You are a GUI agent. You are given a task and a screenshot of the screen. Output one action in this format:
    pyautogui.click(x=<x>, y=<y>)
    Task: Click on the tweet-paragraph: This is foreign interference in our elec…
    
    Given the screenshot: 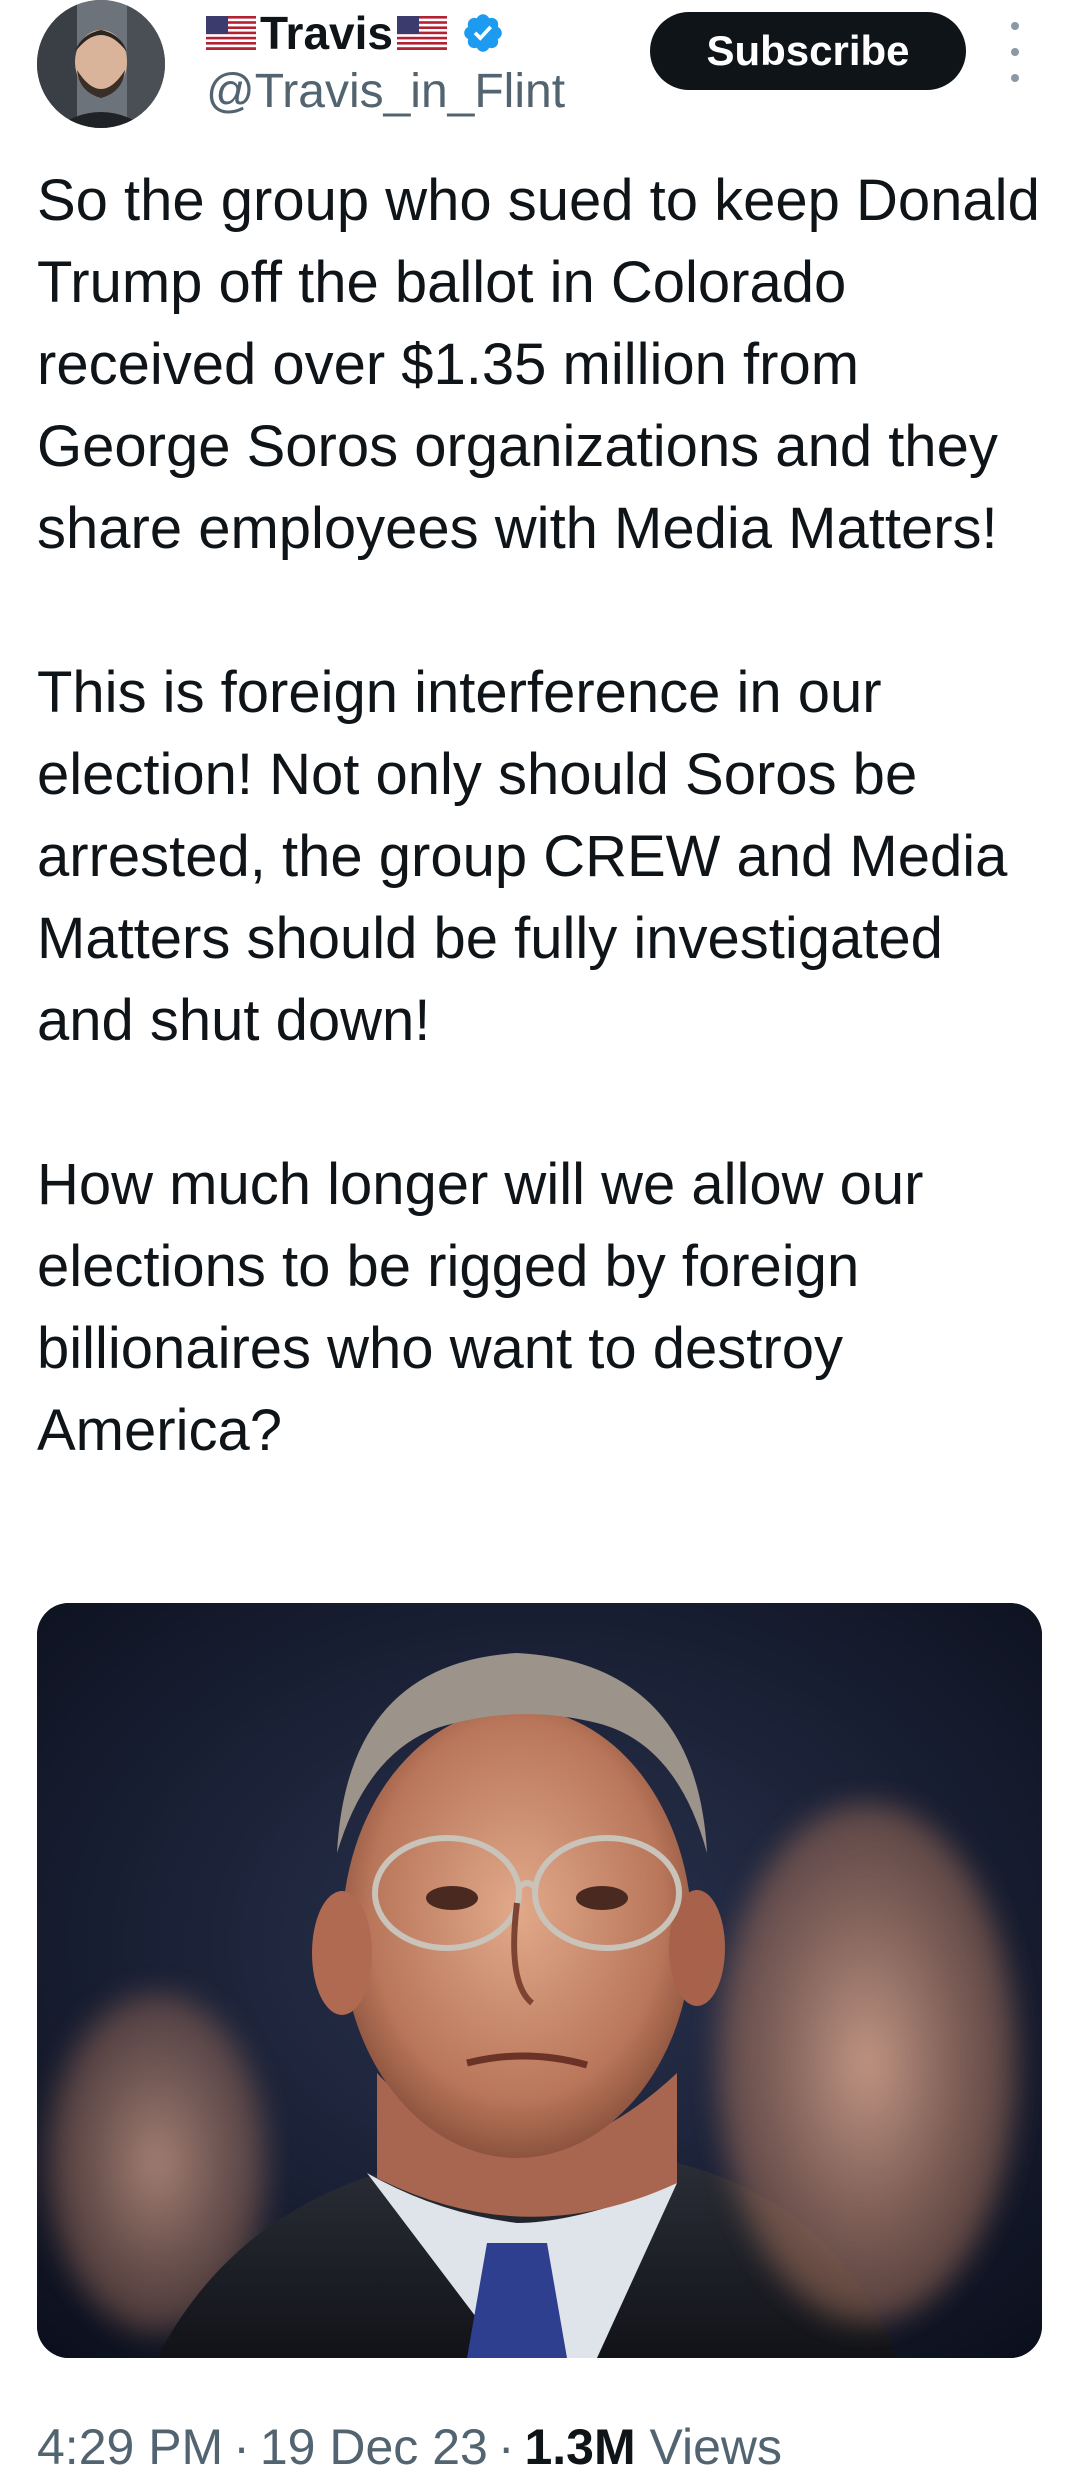 What is the action you would take?
    pyautogui.click(x=522, y=856)
    